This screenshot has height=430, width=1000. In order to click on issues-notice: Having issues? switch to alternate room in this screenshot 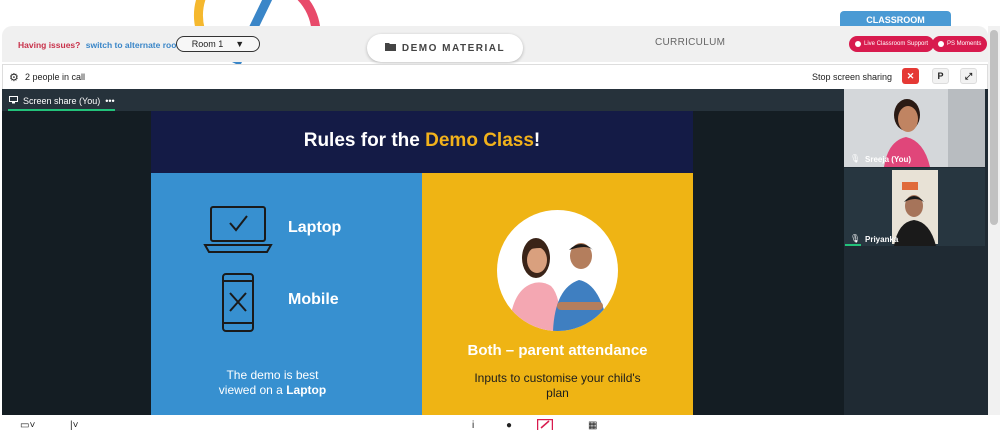, I will do `click(101, 45)`.